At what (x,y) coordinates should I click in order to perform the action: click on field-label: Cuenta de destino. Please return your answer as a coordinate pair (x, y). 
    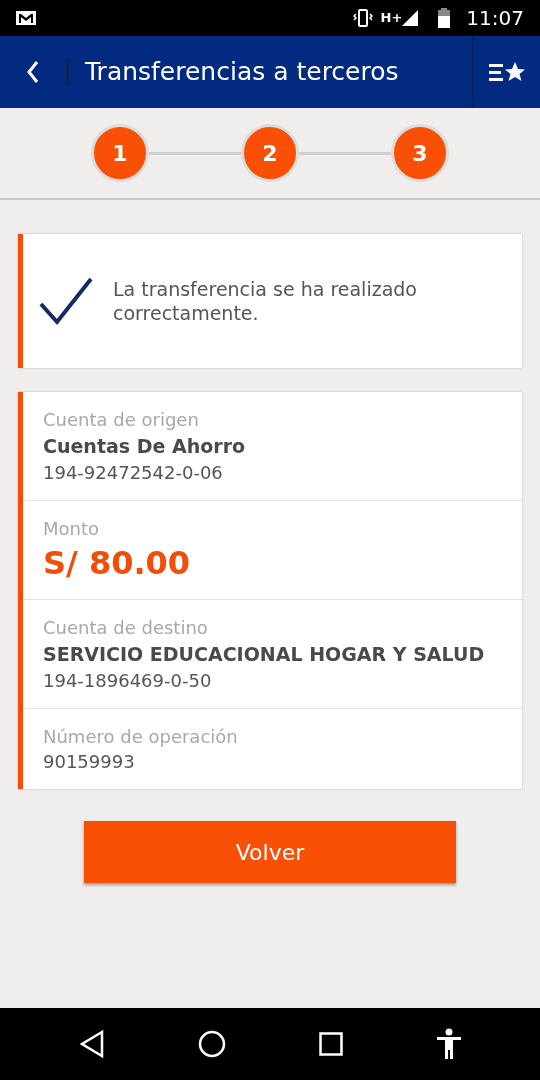
    Looking at the image, I should click on (126, 628).